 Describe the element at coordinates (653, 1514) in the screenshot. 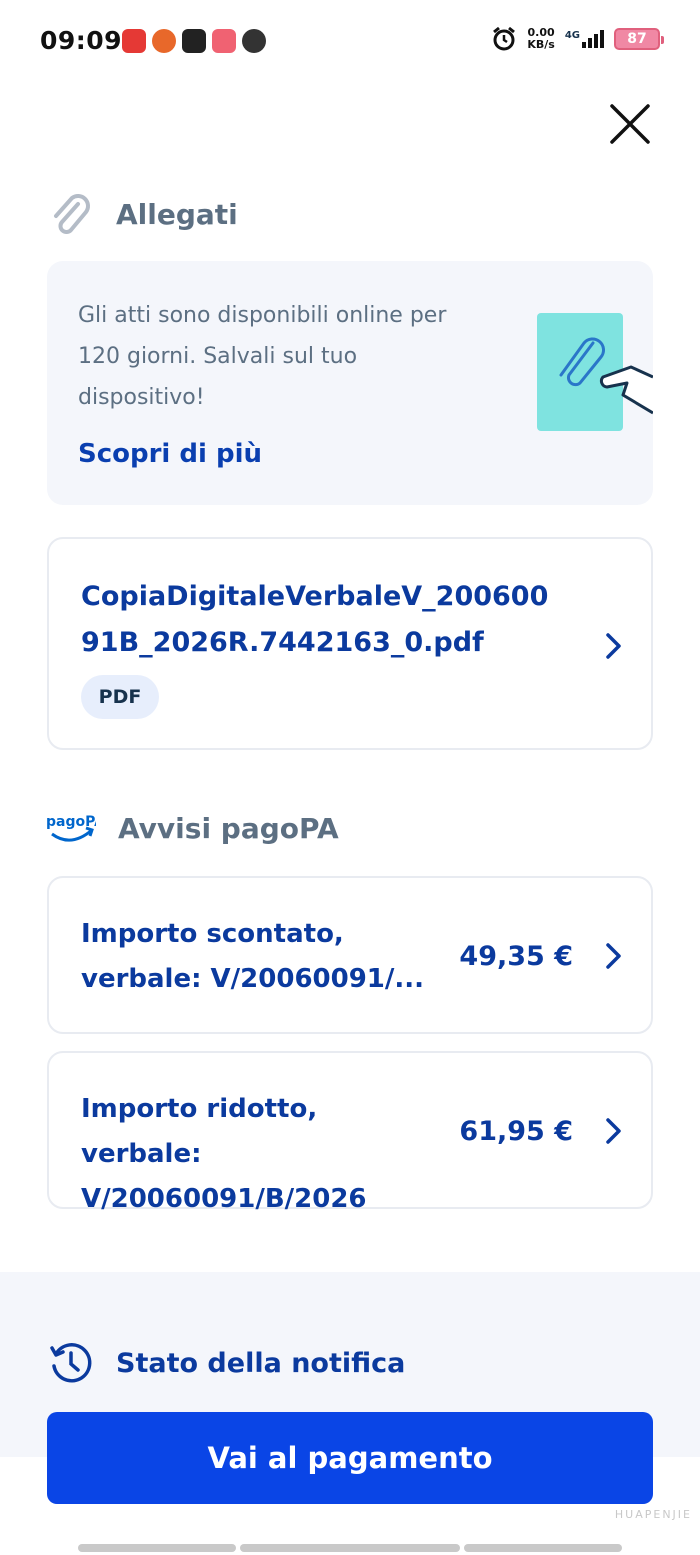

I see `watermark-text: HUAPENJIE` at that location.